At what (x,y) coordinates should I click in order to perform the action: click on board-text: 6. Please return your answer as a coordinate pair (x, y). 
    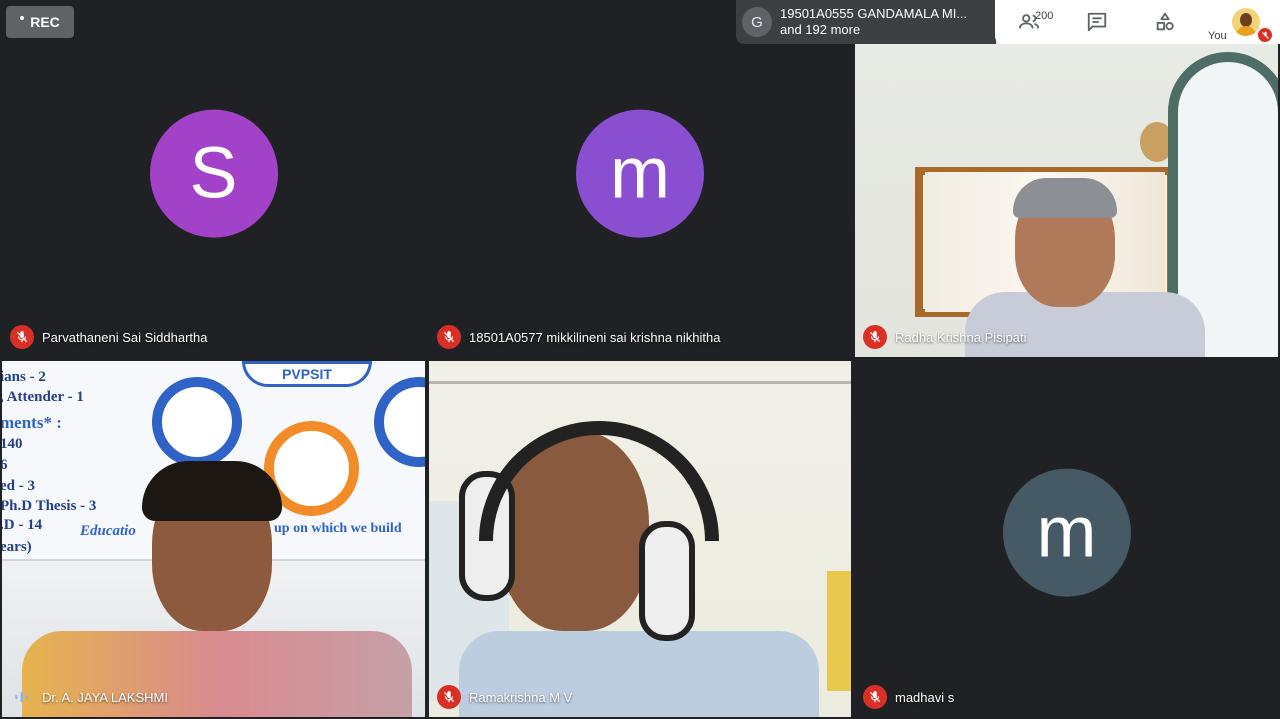
    Looking at the image, I should click on (4, 465).